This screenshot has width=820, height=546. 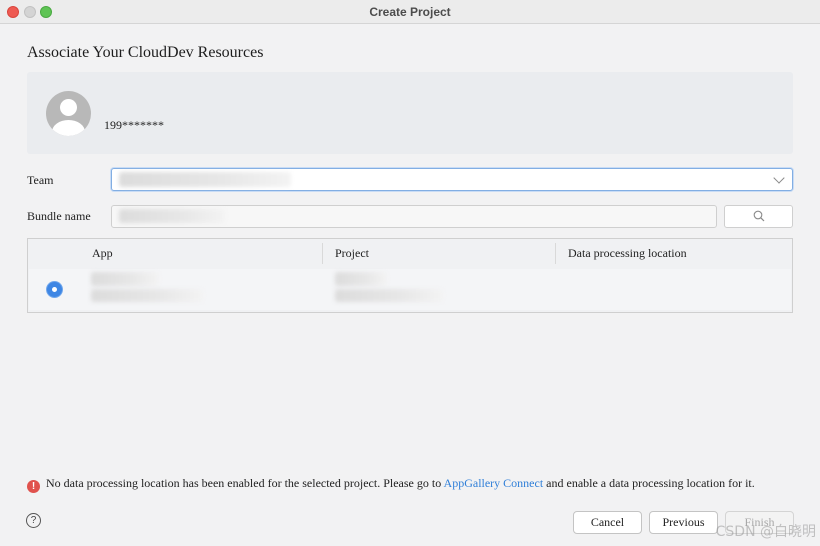 I want to click on account-card: 199*******, so click(x=410, y=113).